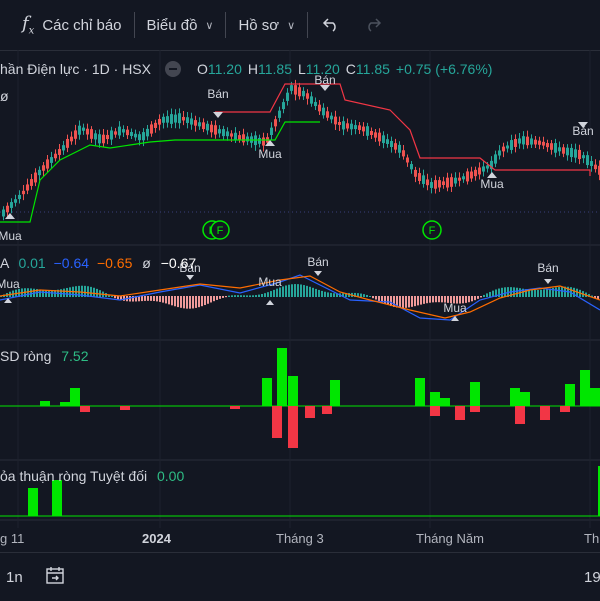  What do you see at coordinates (224, 69) in the screenshot?
I see `open-value: 11.20` at bounding box center [224, 69].